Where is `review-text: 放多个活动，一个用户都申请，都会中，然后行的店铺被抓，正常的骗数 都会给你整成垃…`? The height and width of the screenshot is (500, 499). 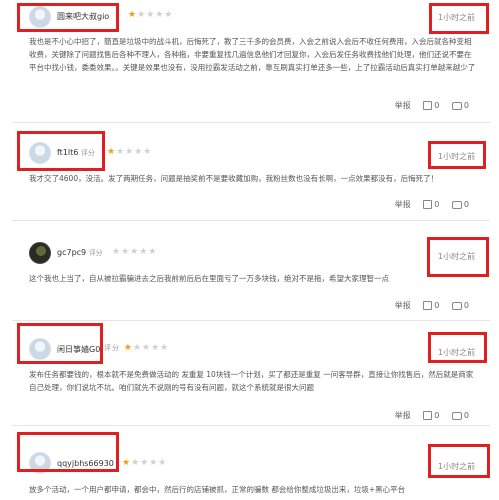
review-text: 放多个活动，一个用户都申请，都会中，然后行的店铺被抓，正常的骗数 都会给你整成垃… is located at coordinates (217, 489).